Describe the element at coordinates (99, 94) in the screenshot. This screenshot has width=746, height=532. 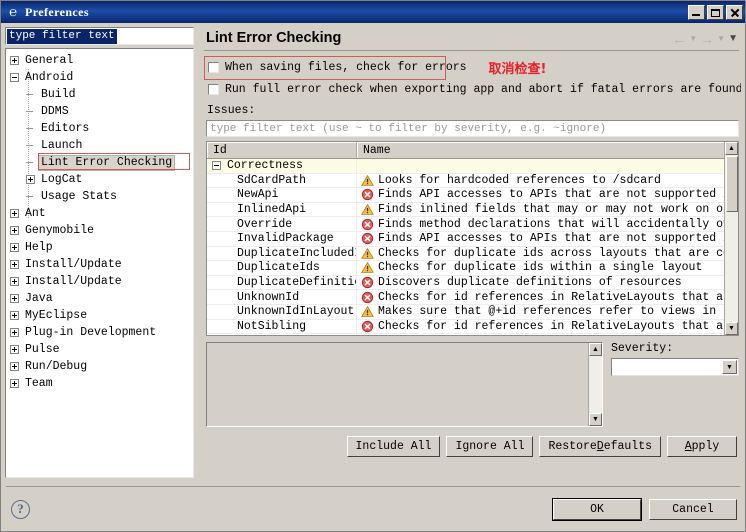
I see `sidebar-item-build: Build` at that location.